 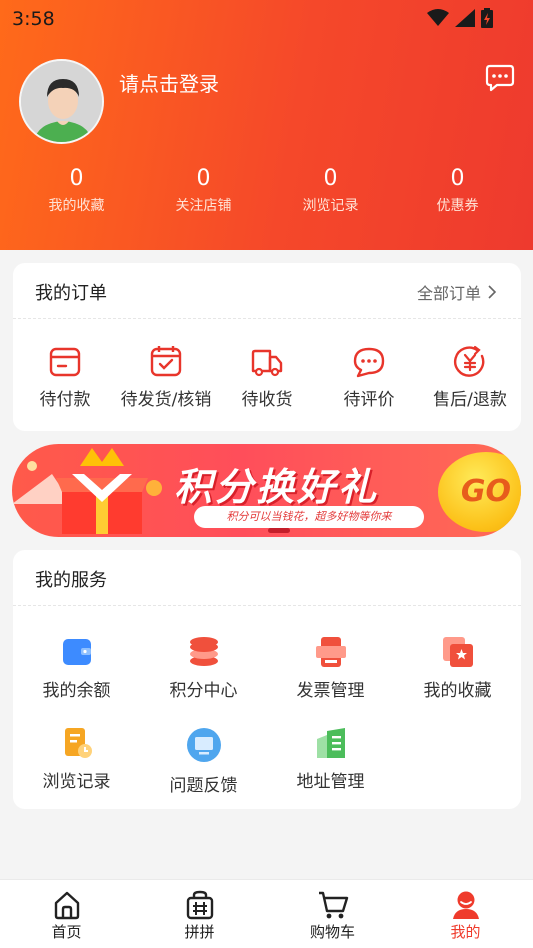 I want to click on group-buy-icon, so click(x=199, y=905).